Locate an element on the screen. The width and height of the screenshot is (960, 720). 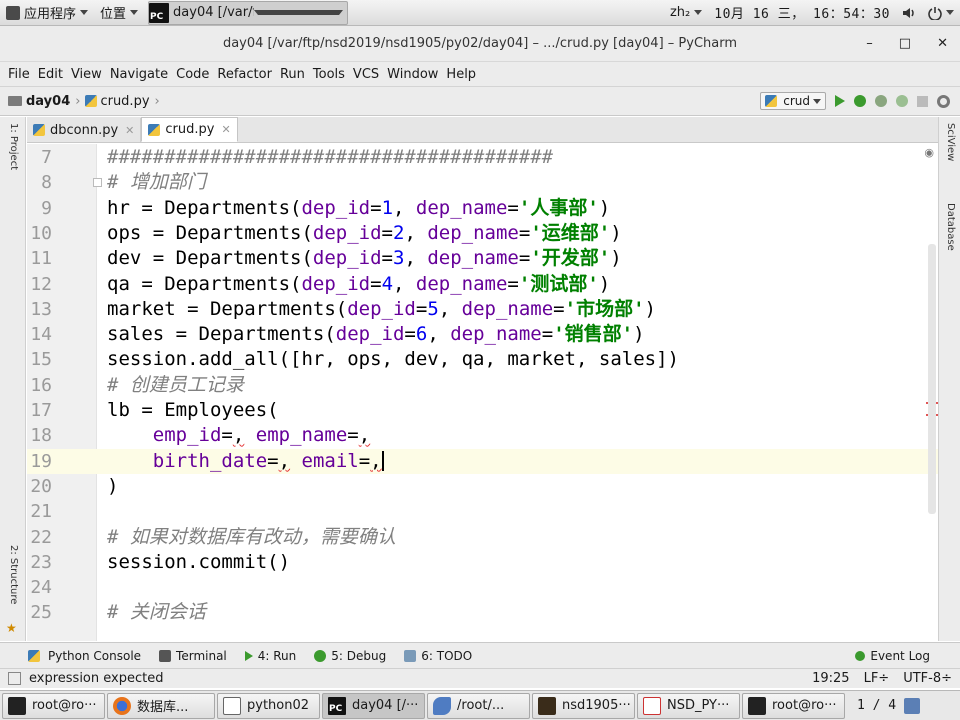
todo-tool-button: 6: TODO is located at coordinates (438, 656).